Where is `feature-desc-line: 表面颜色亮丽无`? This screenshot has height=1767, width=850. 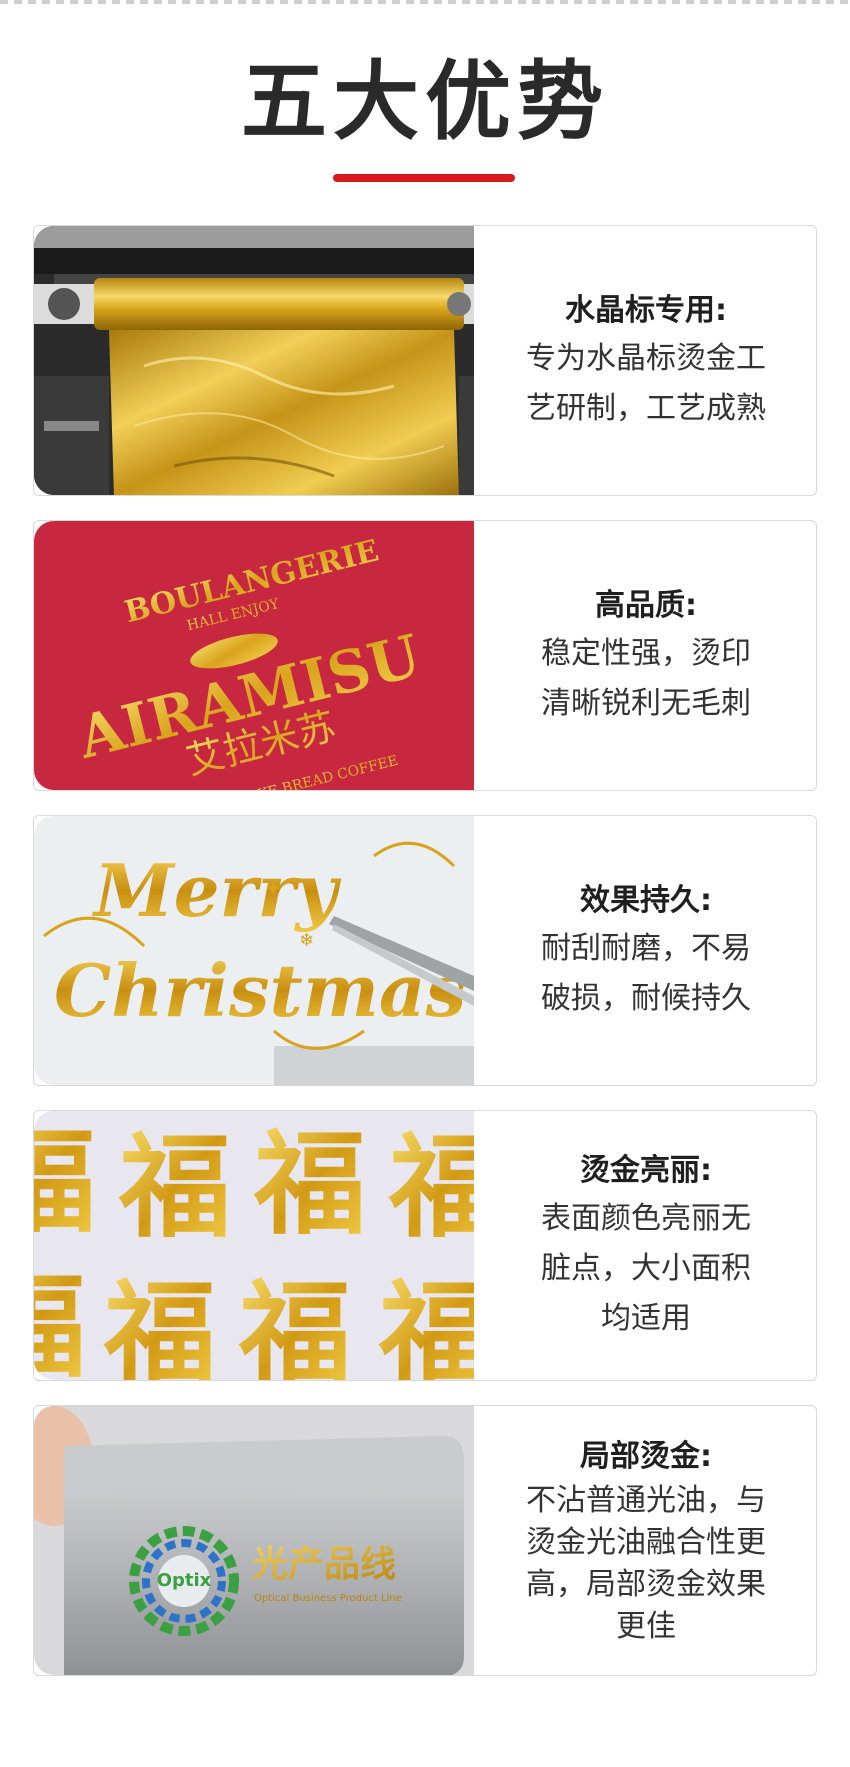 feature-desc-line: 表面颜色亮丽无 is located at coordinates (646, 1218).